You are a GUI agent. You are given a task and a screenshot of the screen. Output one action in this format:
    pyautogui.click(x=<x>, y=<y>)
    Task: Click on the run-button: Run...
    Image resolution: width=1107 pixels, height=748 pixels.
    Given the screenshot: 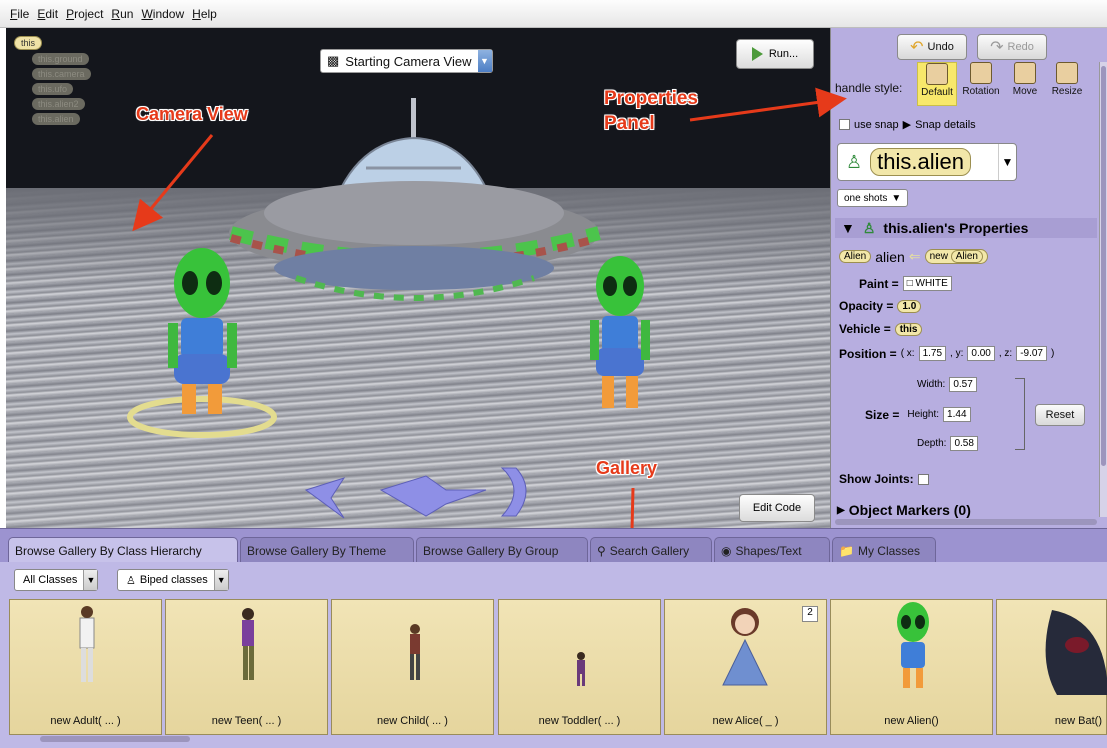 What is the action you would take?
    pyautogui.click(x=775, y=54)
    